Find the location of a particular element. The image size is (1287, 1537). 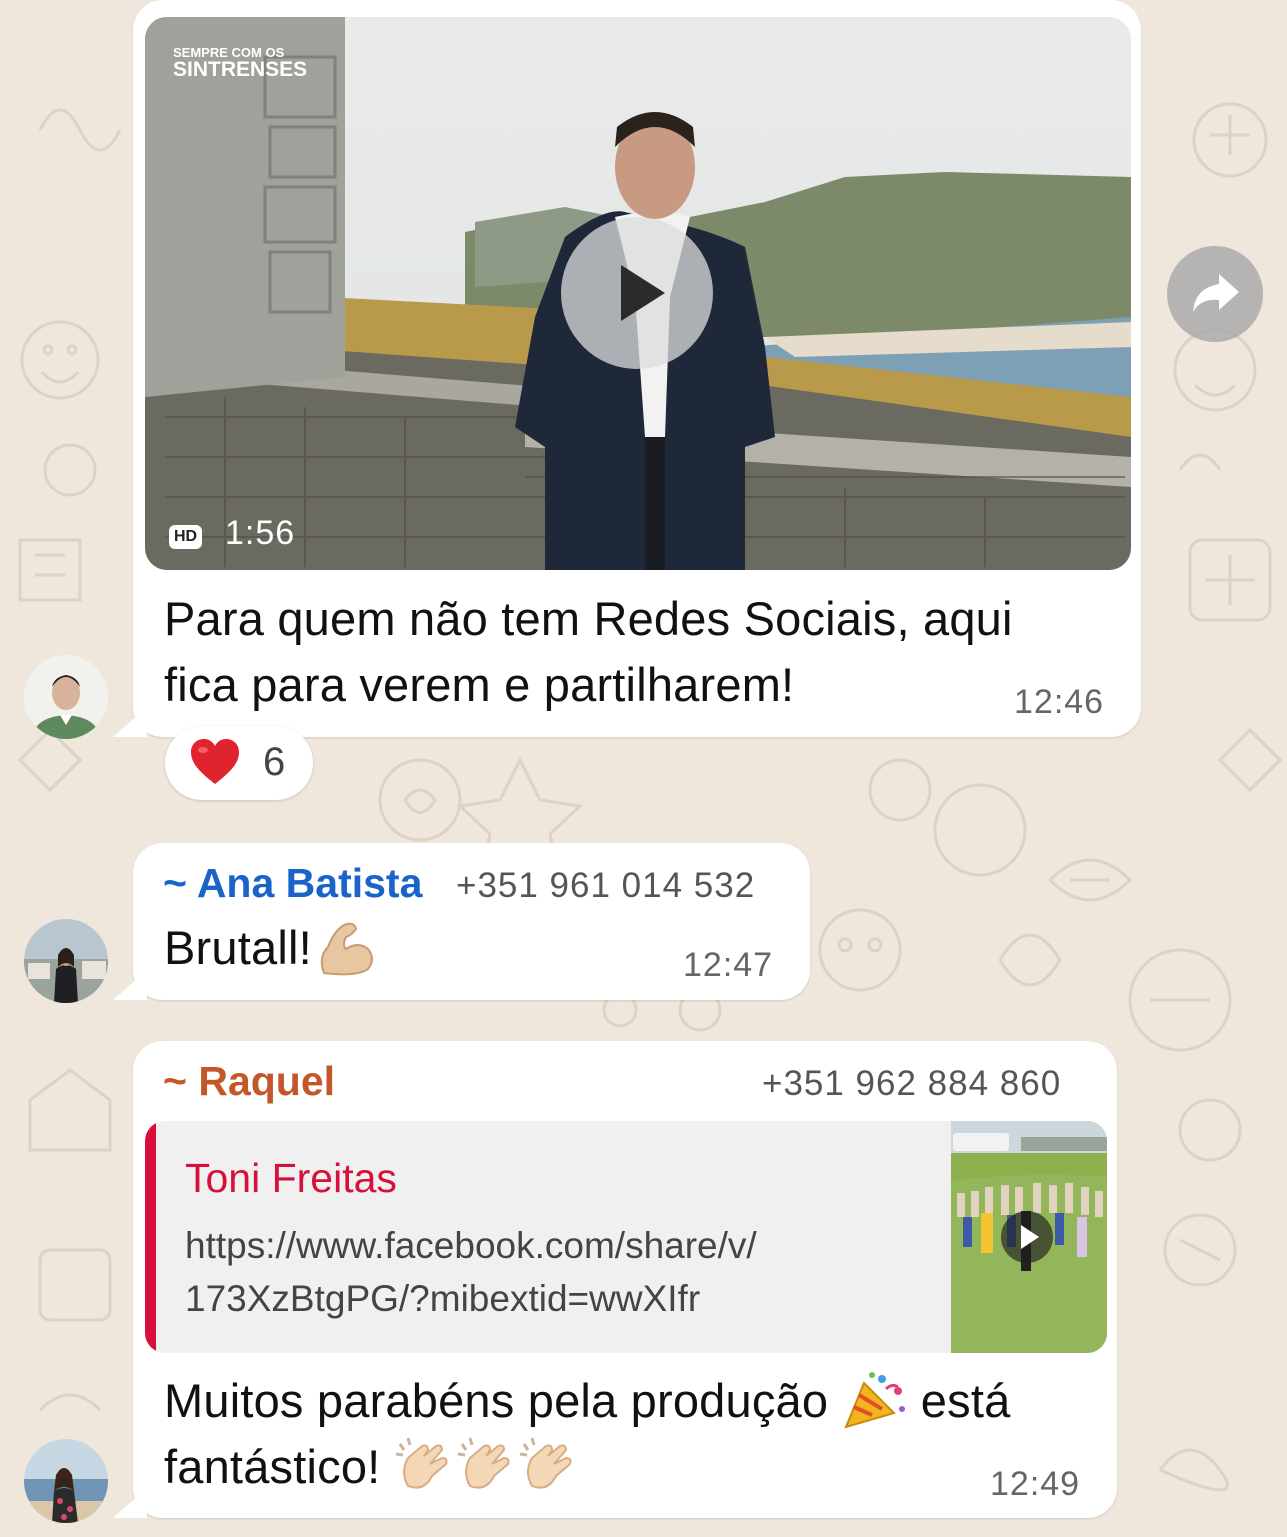

play-button is located at coordinates (637, 293).